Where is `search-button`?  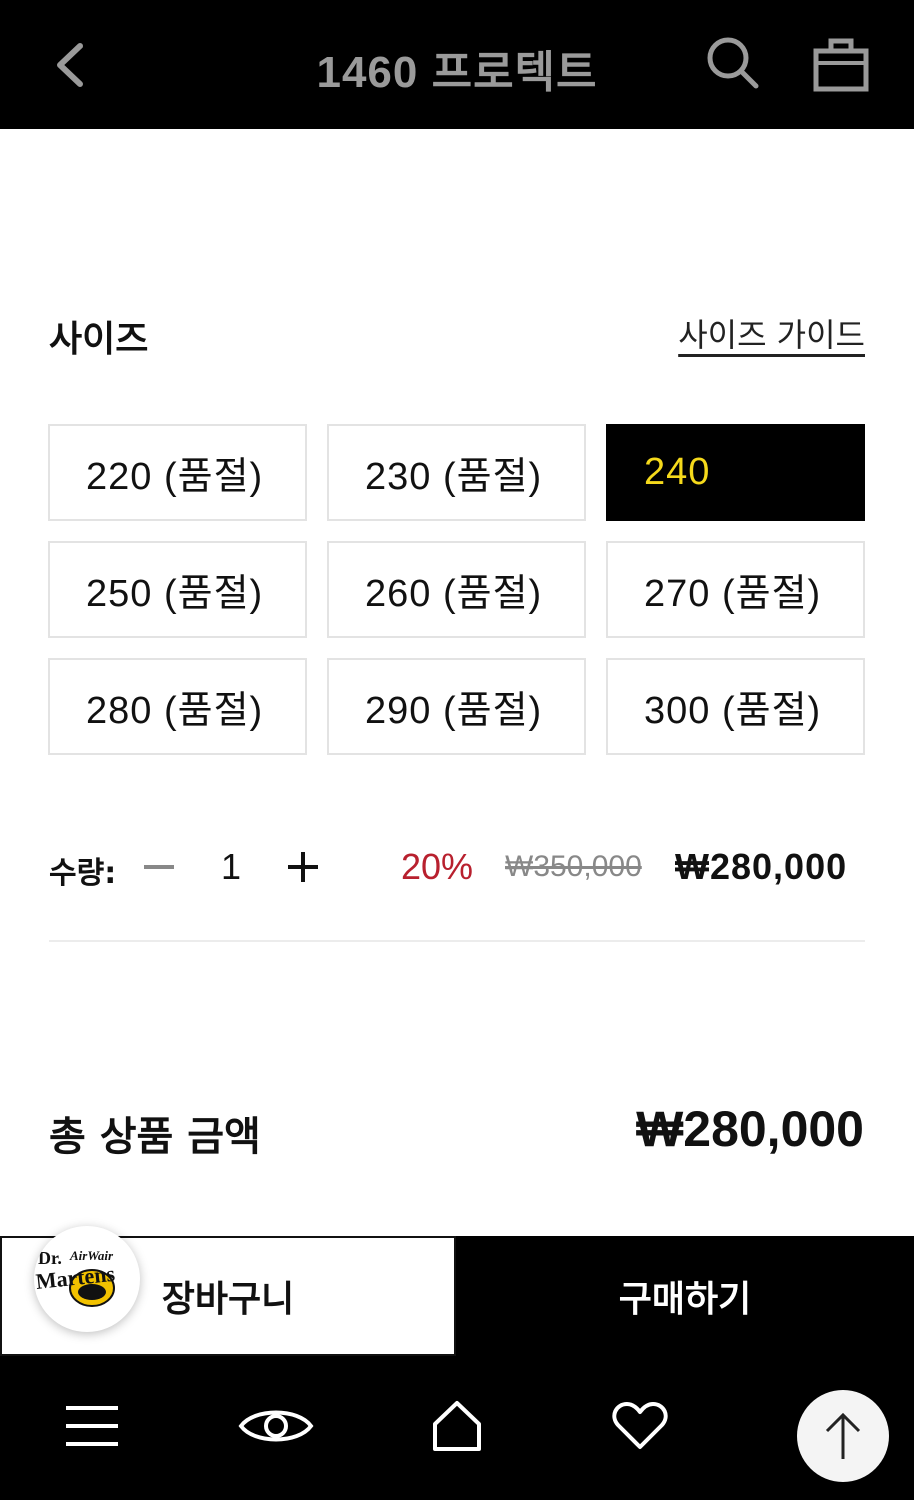 search-button is located at coordinates (732, 62).